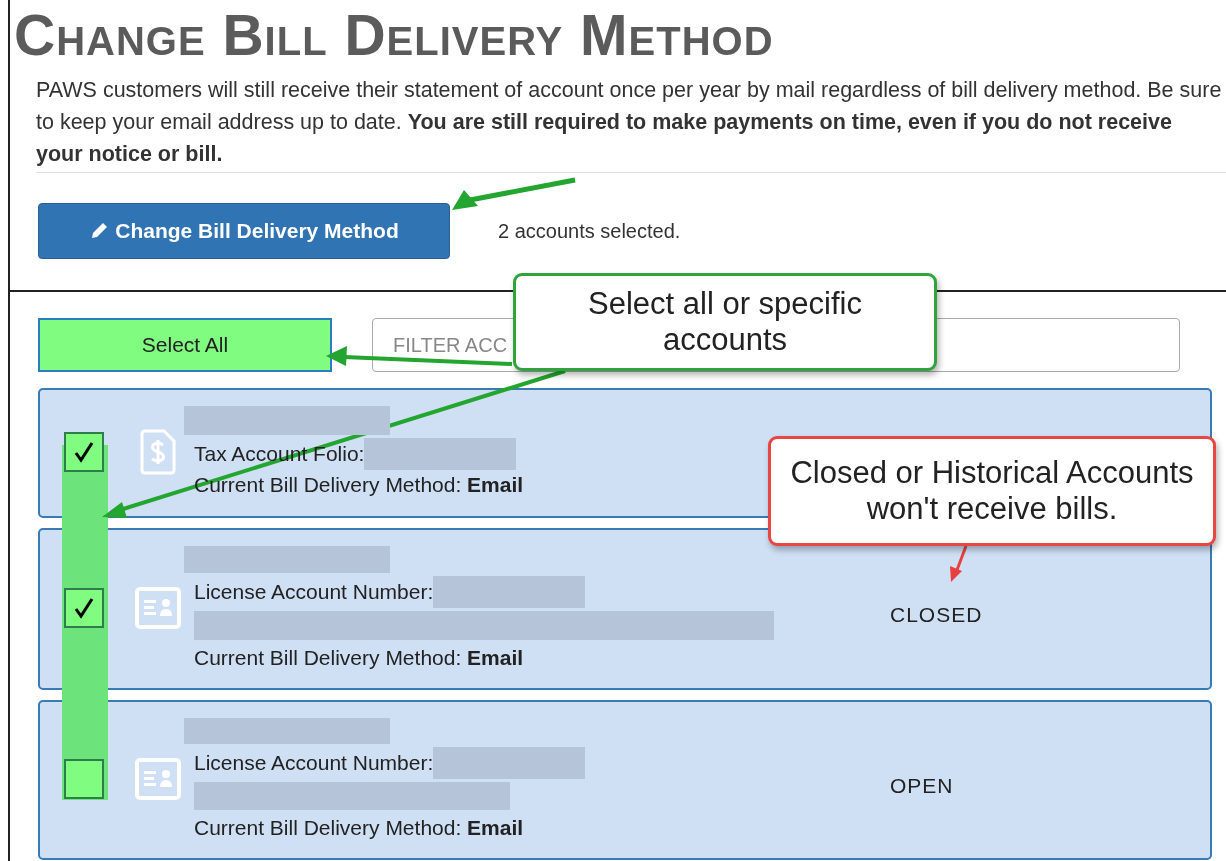  Describe the element at coordinates (185, 345) in the screenshot. I see `select-all-button: Select All` at that location.